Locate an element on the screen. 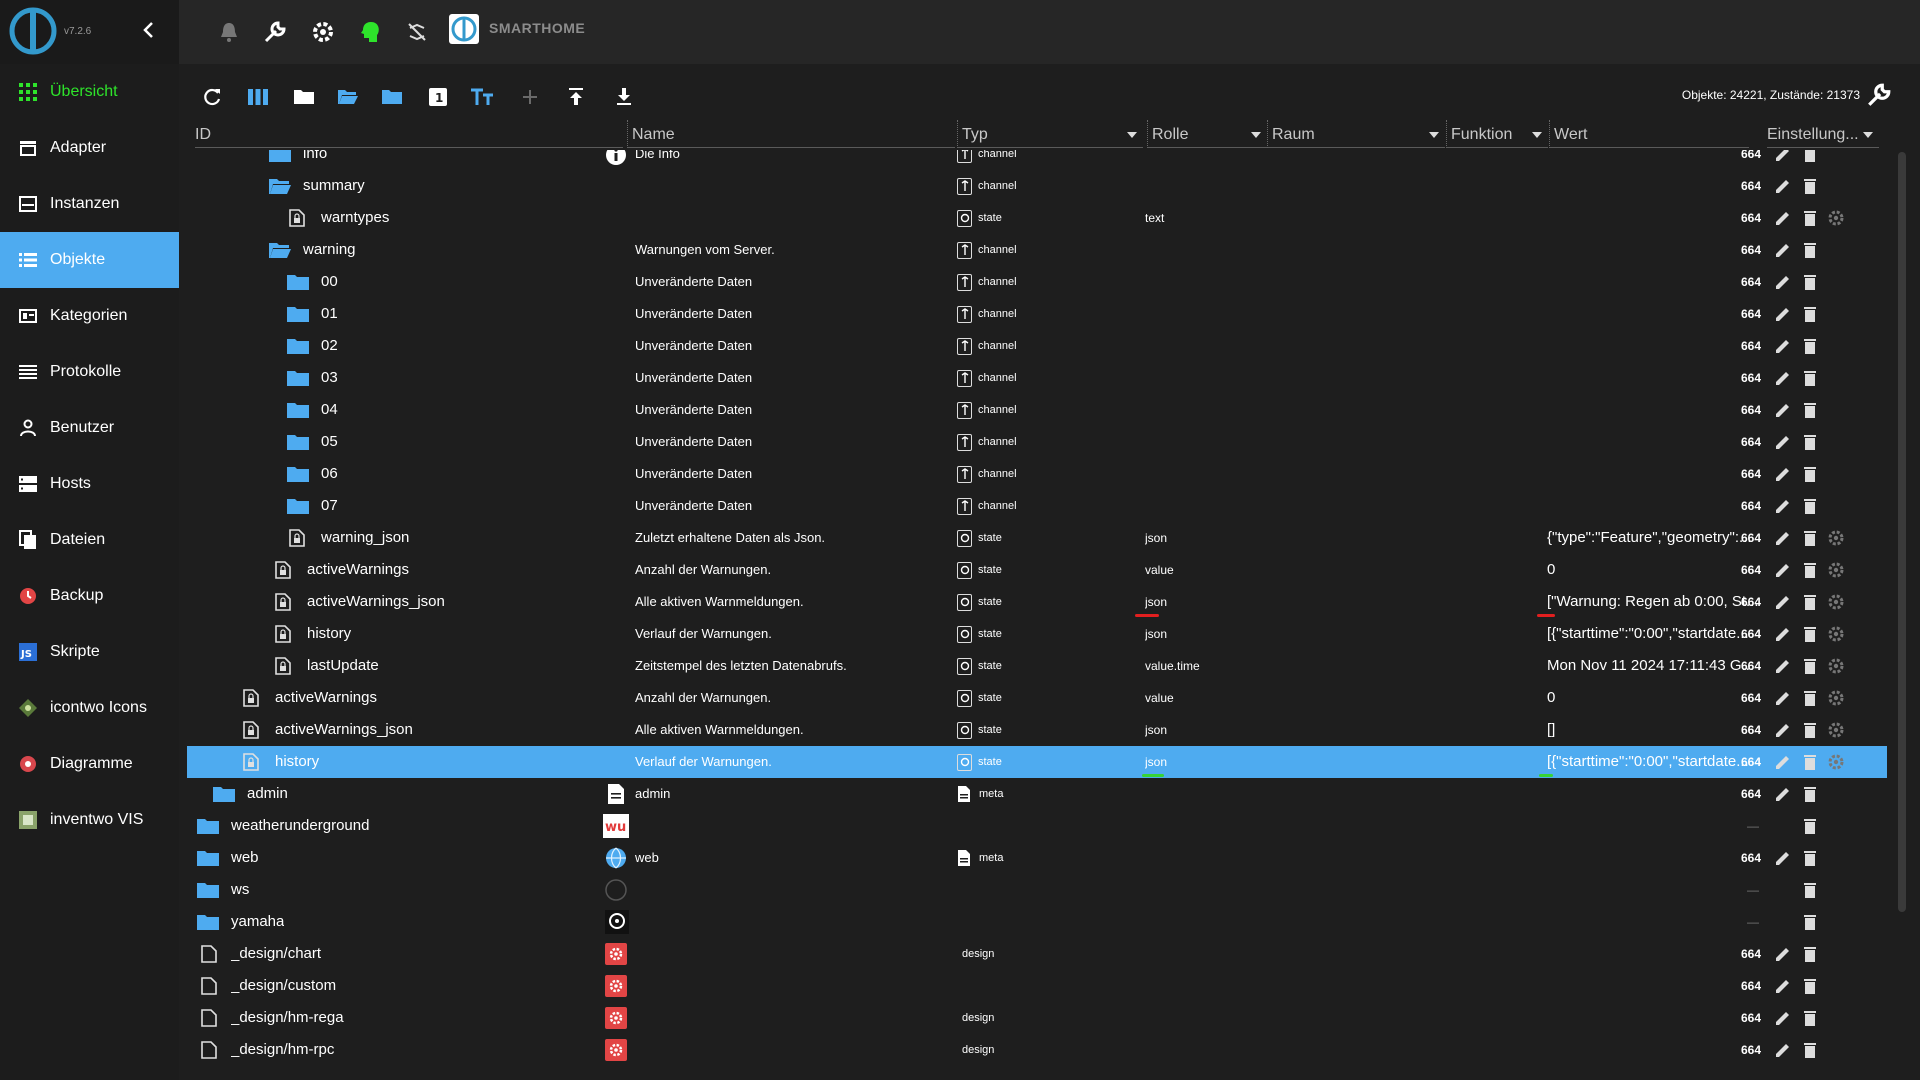 Image resolution: width=1920 pixels, height=1080 pixels. sidebar-item-adapter: Adapter is located at coordinates (89, 148).